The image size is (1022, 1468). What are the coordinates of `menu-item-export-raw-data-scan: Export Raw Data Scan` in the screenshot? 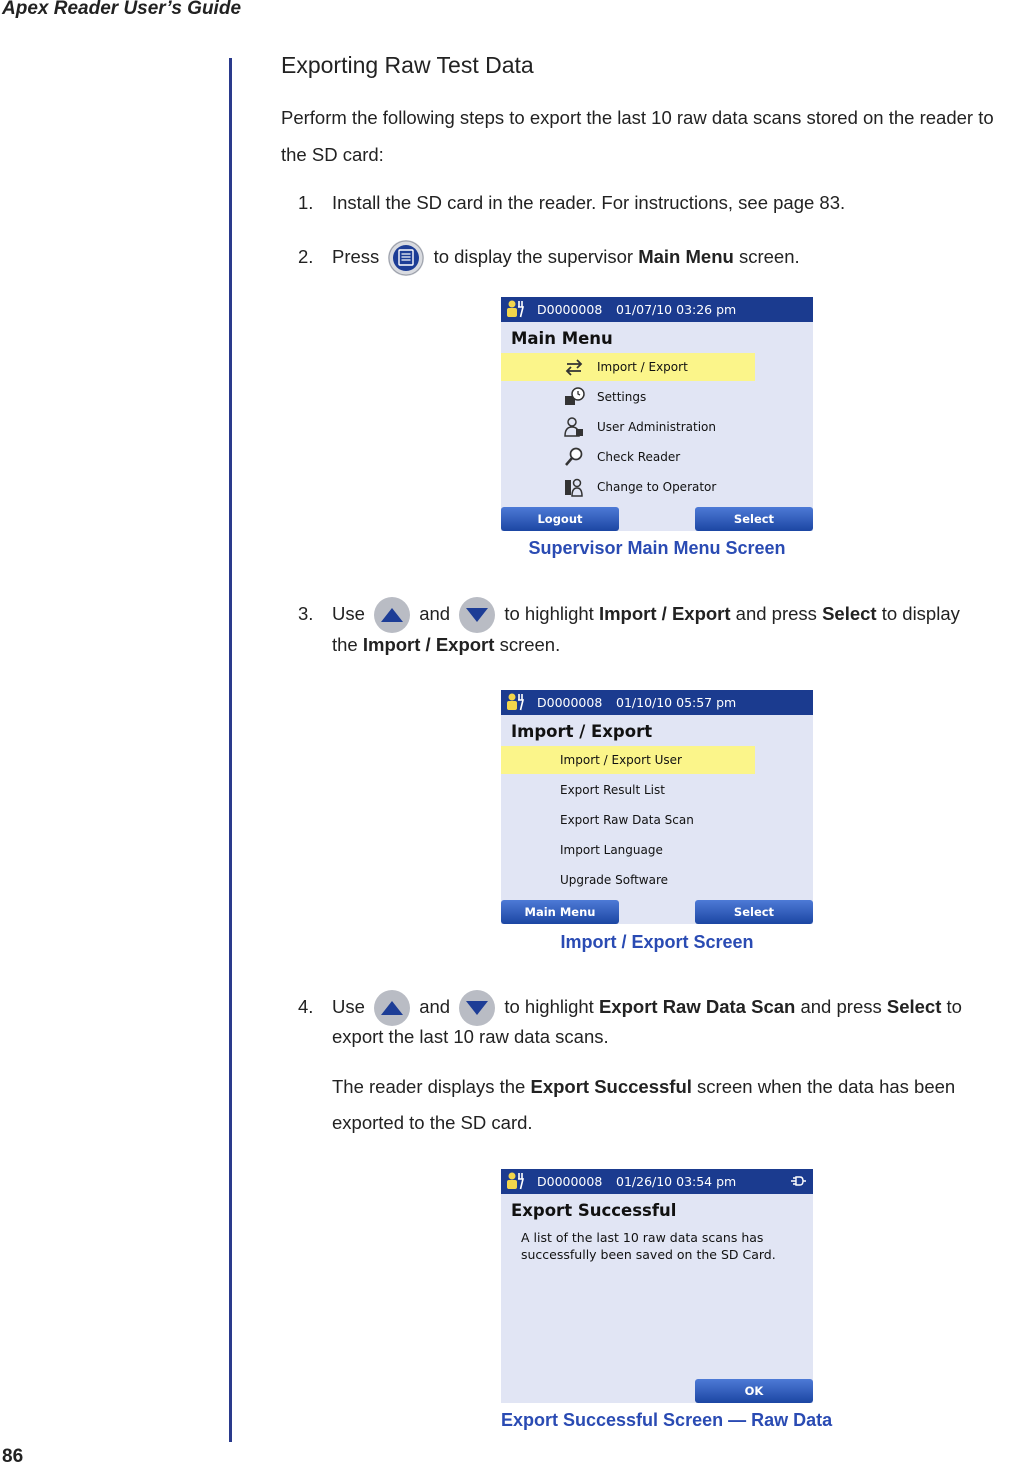 It's located at (628, 820).